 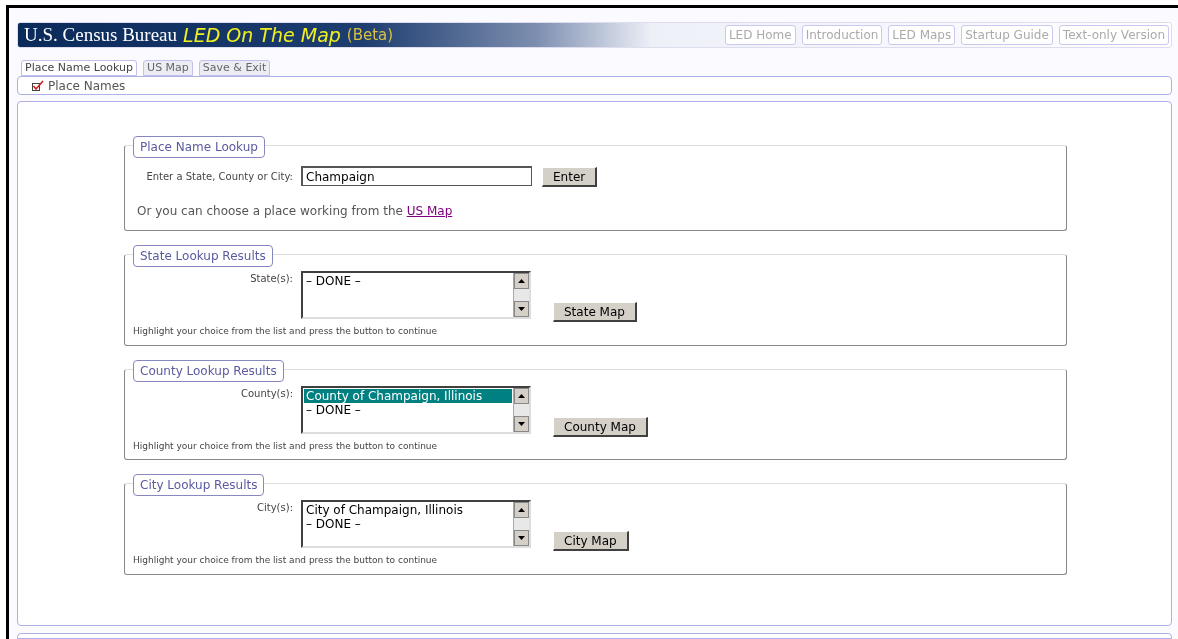 What do you see at coordinates (79, 68) in the screenshot?
I see `tab: Place Name Lookup` at bounding box center [79, 68].